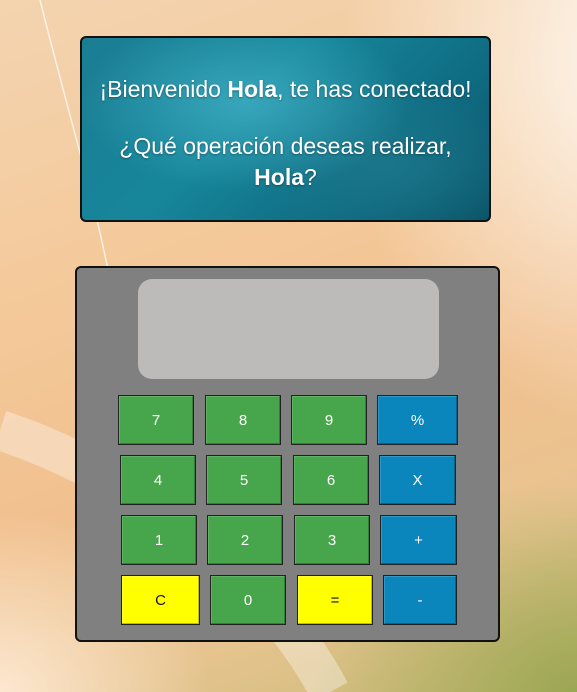  What do you see at coordinates (288, 329) in the screenshot?
I see `calculator-display` at bounding box center [288, 329].